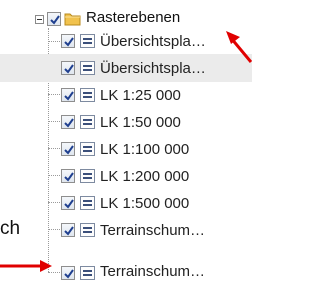 Image resolution: width=320 pixels, height=287 pixels. I want to click on layer-label: LK 1:25 000, so click(140, 95).